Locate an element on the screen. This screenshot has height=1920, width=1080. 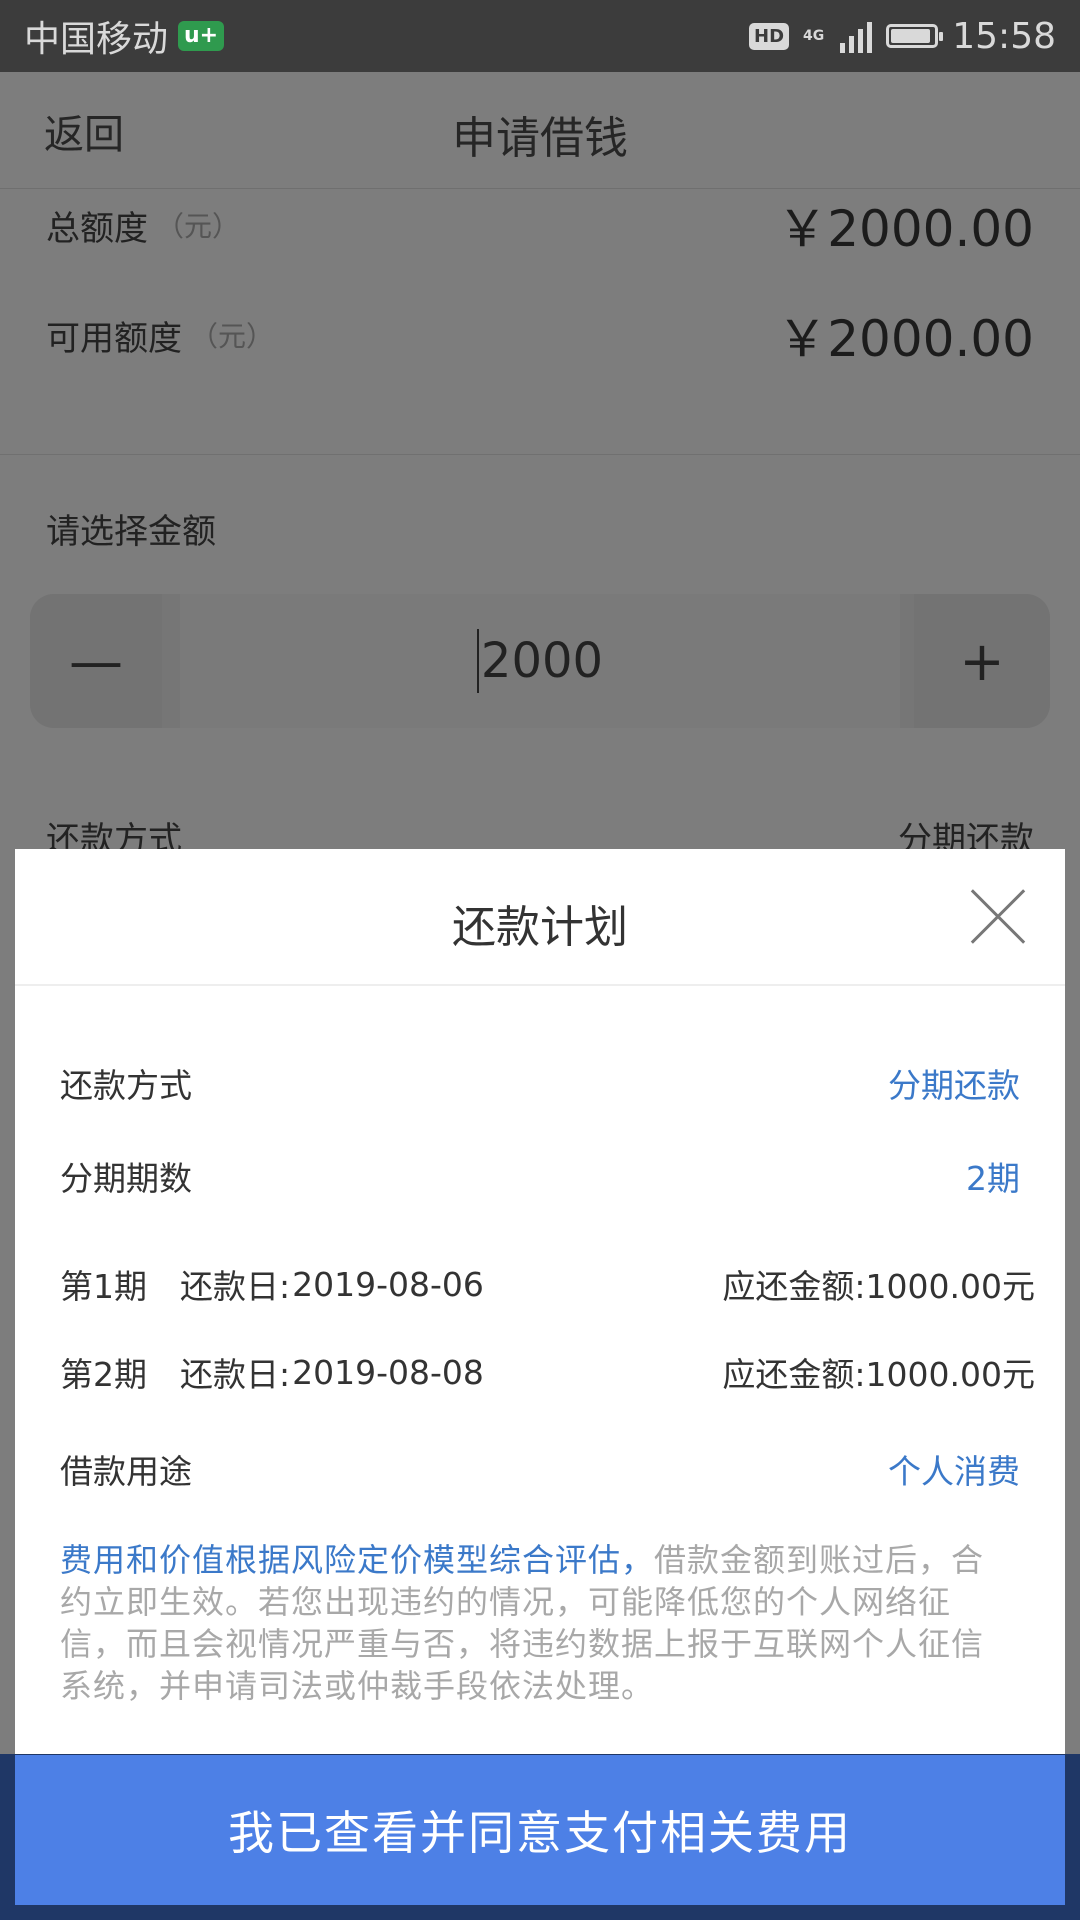
available-limit-value: ￥2000.00 is located at coordinates (905, 339).